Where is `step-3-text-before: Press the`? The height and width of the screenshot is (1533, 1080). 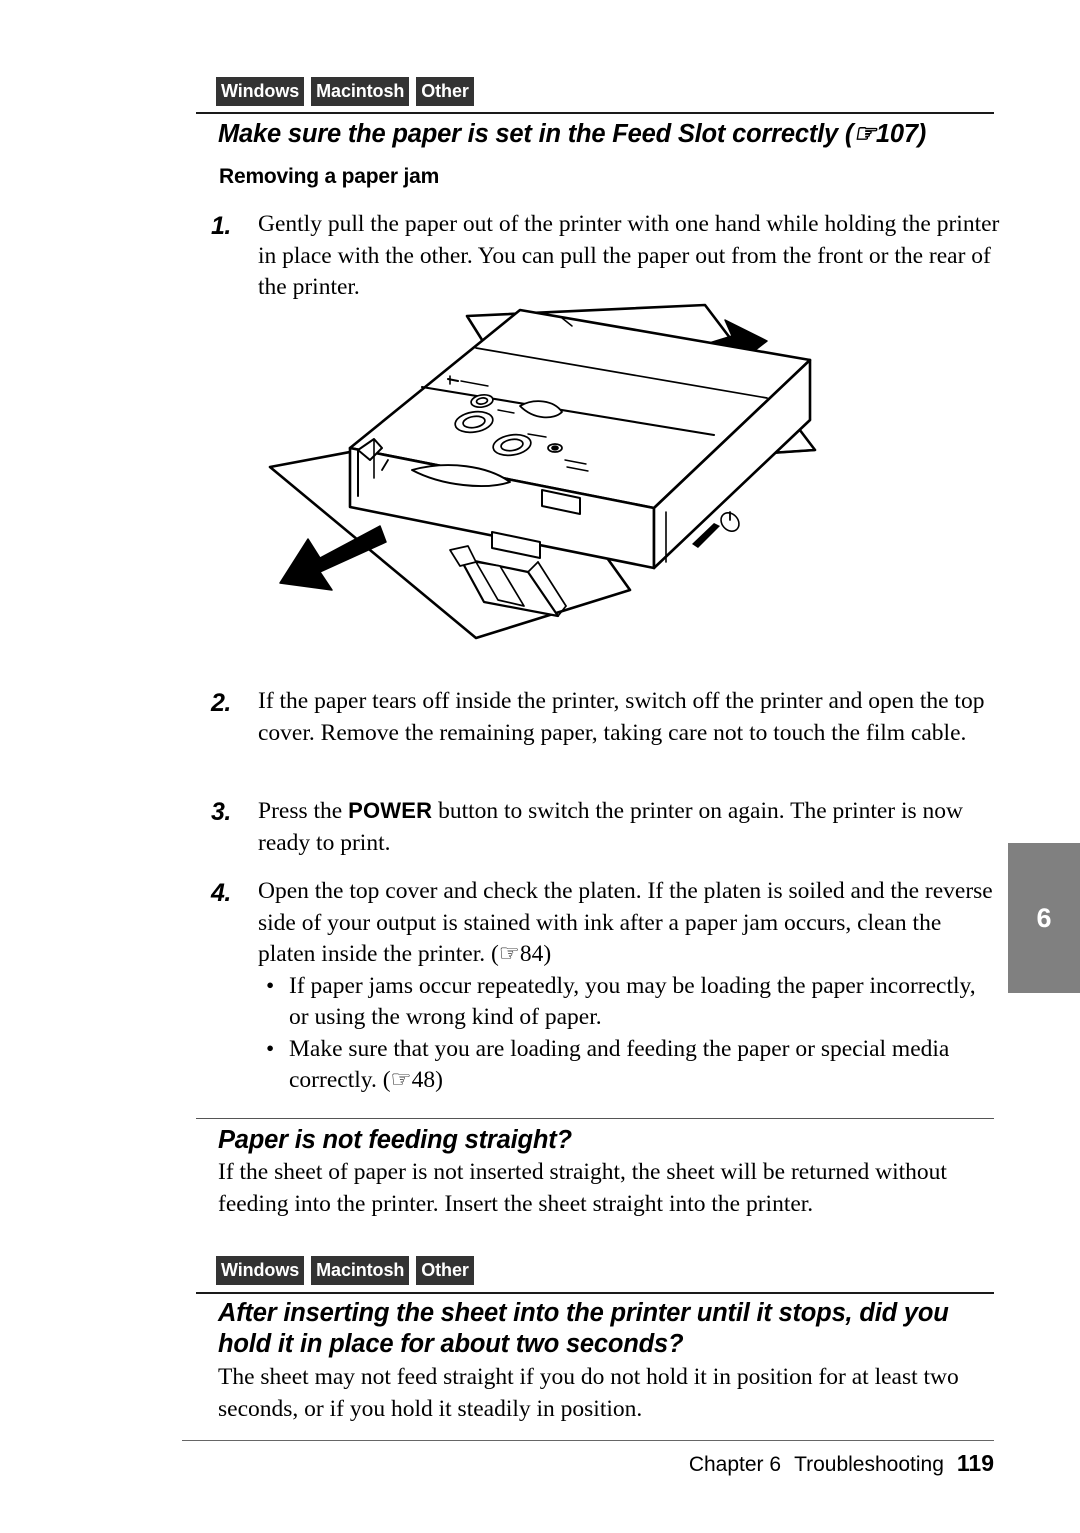
step-3-text-before: Press the is located at coordinates (303, 811).